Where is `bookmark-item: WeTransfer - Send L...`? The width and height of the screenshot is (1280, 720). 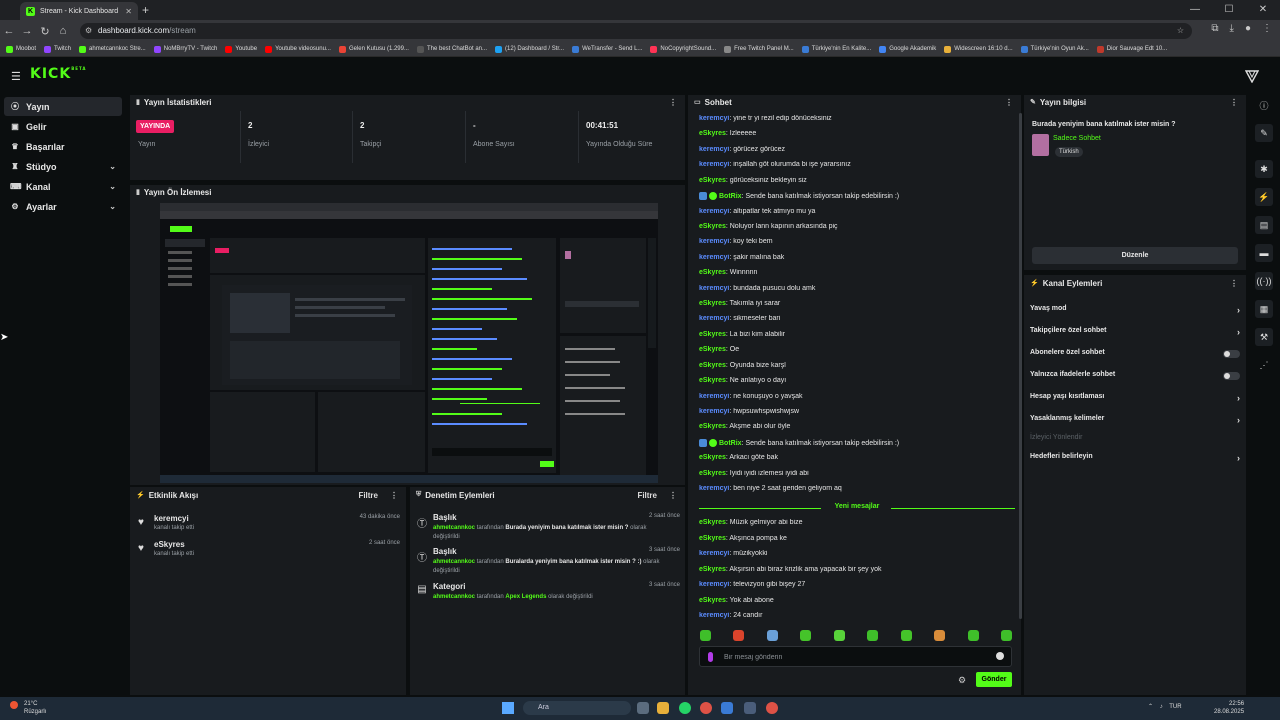 bookmark-item: WeTransfer - Send L... is located at coordinates (607, 49).